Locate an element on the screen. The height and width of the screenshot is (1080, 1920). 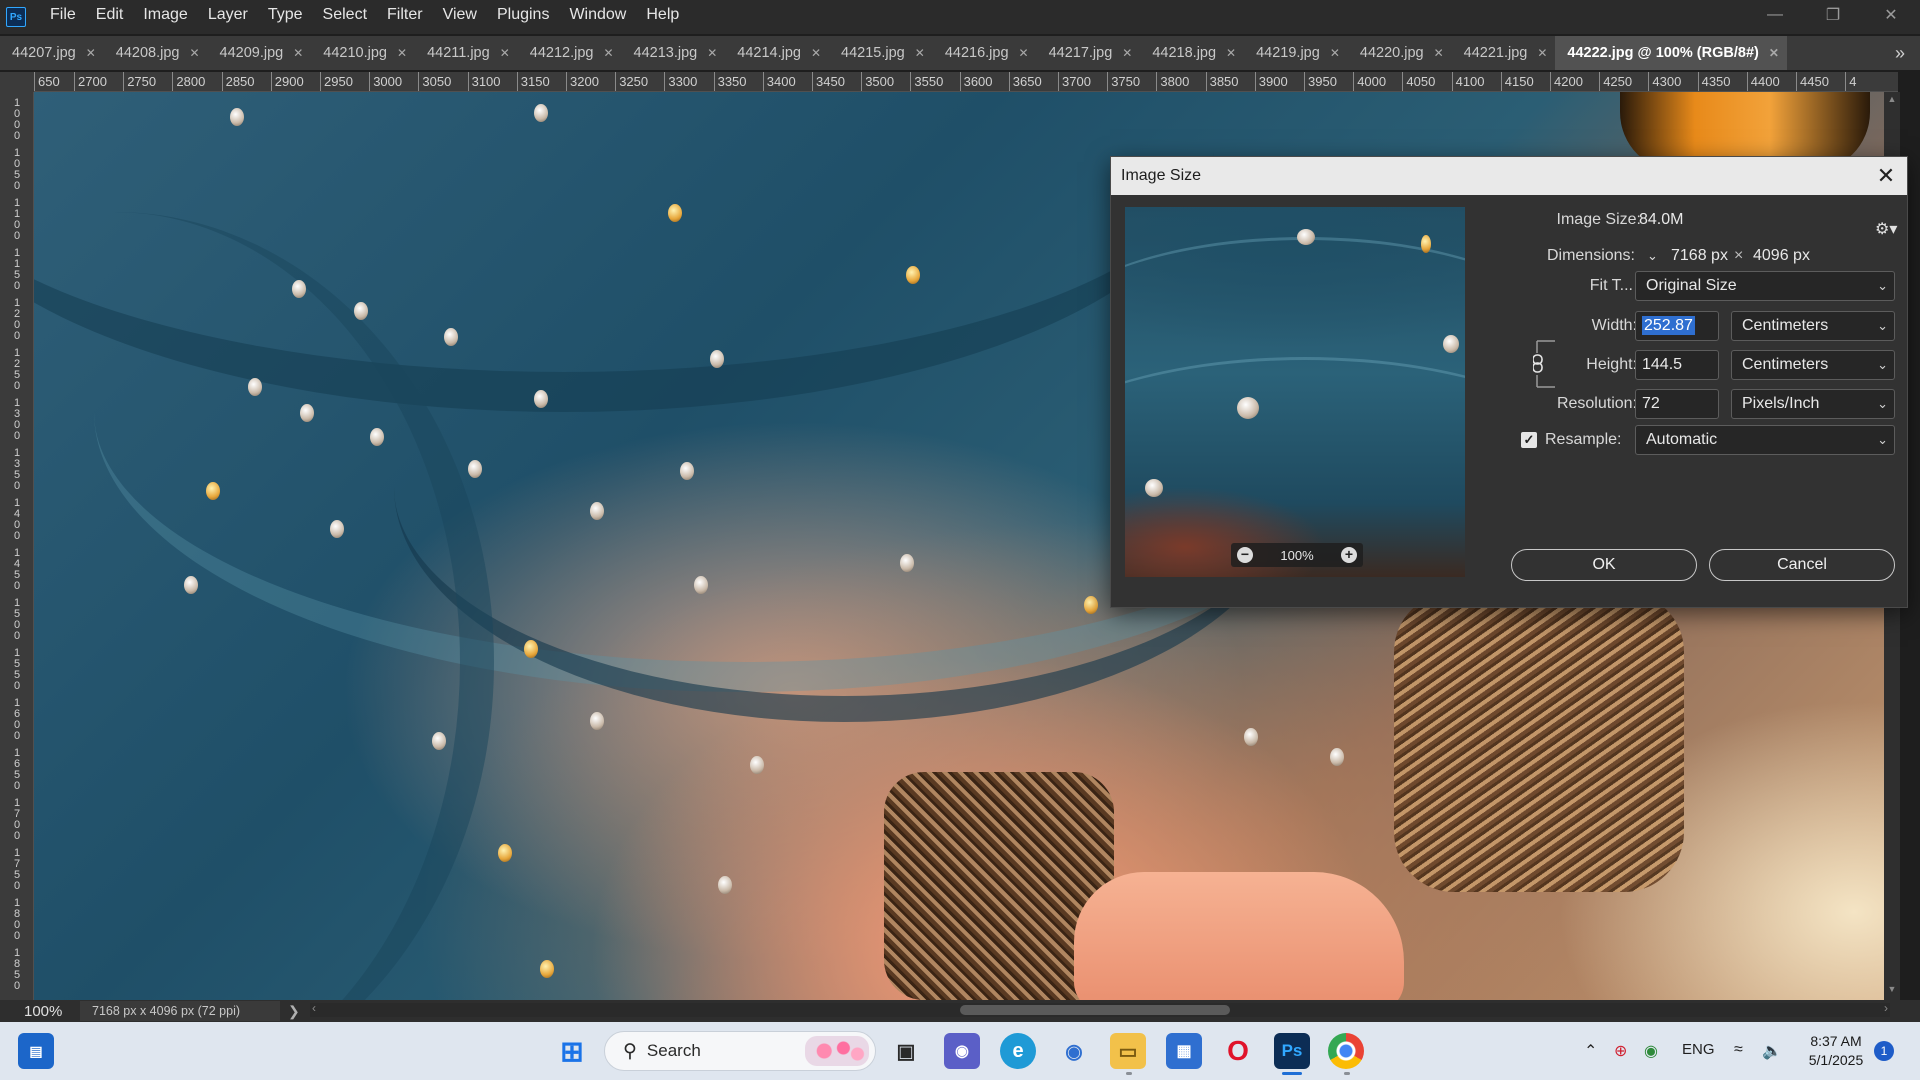
scrollbar-thumb is located at coordinates (1095, 1010).